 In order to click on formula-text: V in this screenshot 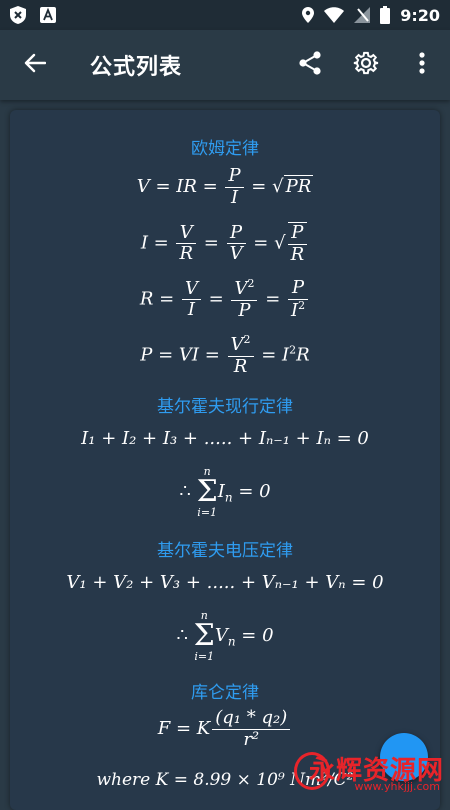, I will do `click(221, 635)`.